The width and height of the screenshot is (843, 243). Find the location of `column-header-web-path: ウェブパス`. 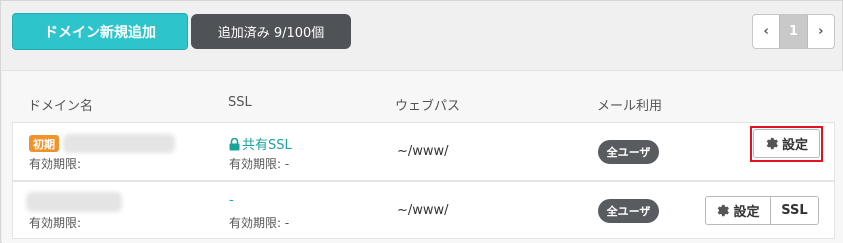

column-header-web-path: ウェブパス is located at coordinates (428, 106).